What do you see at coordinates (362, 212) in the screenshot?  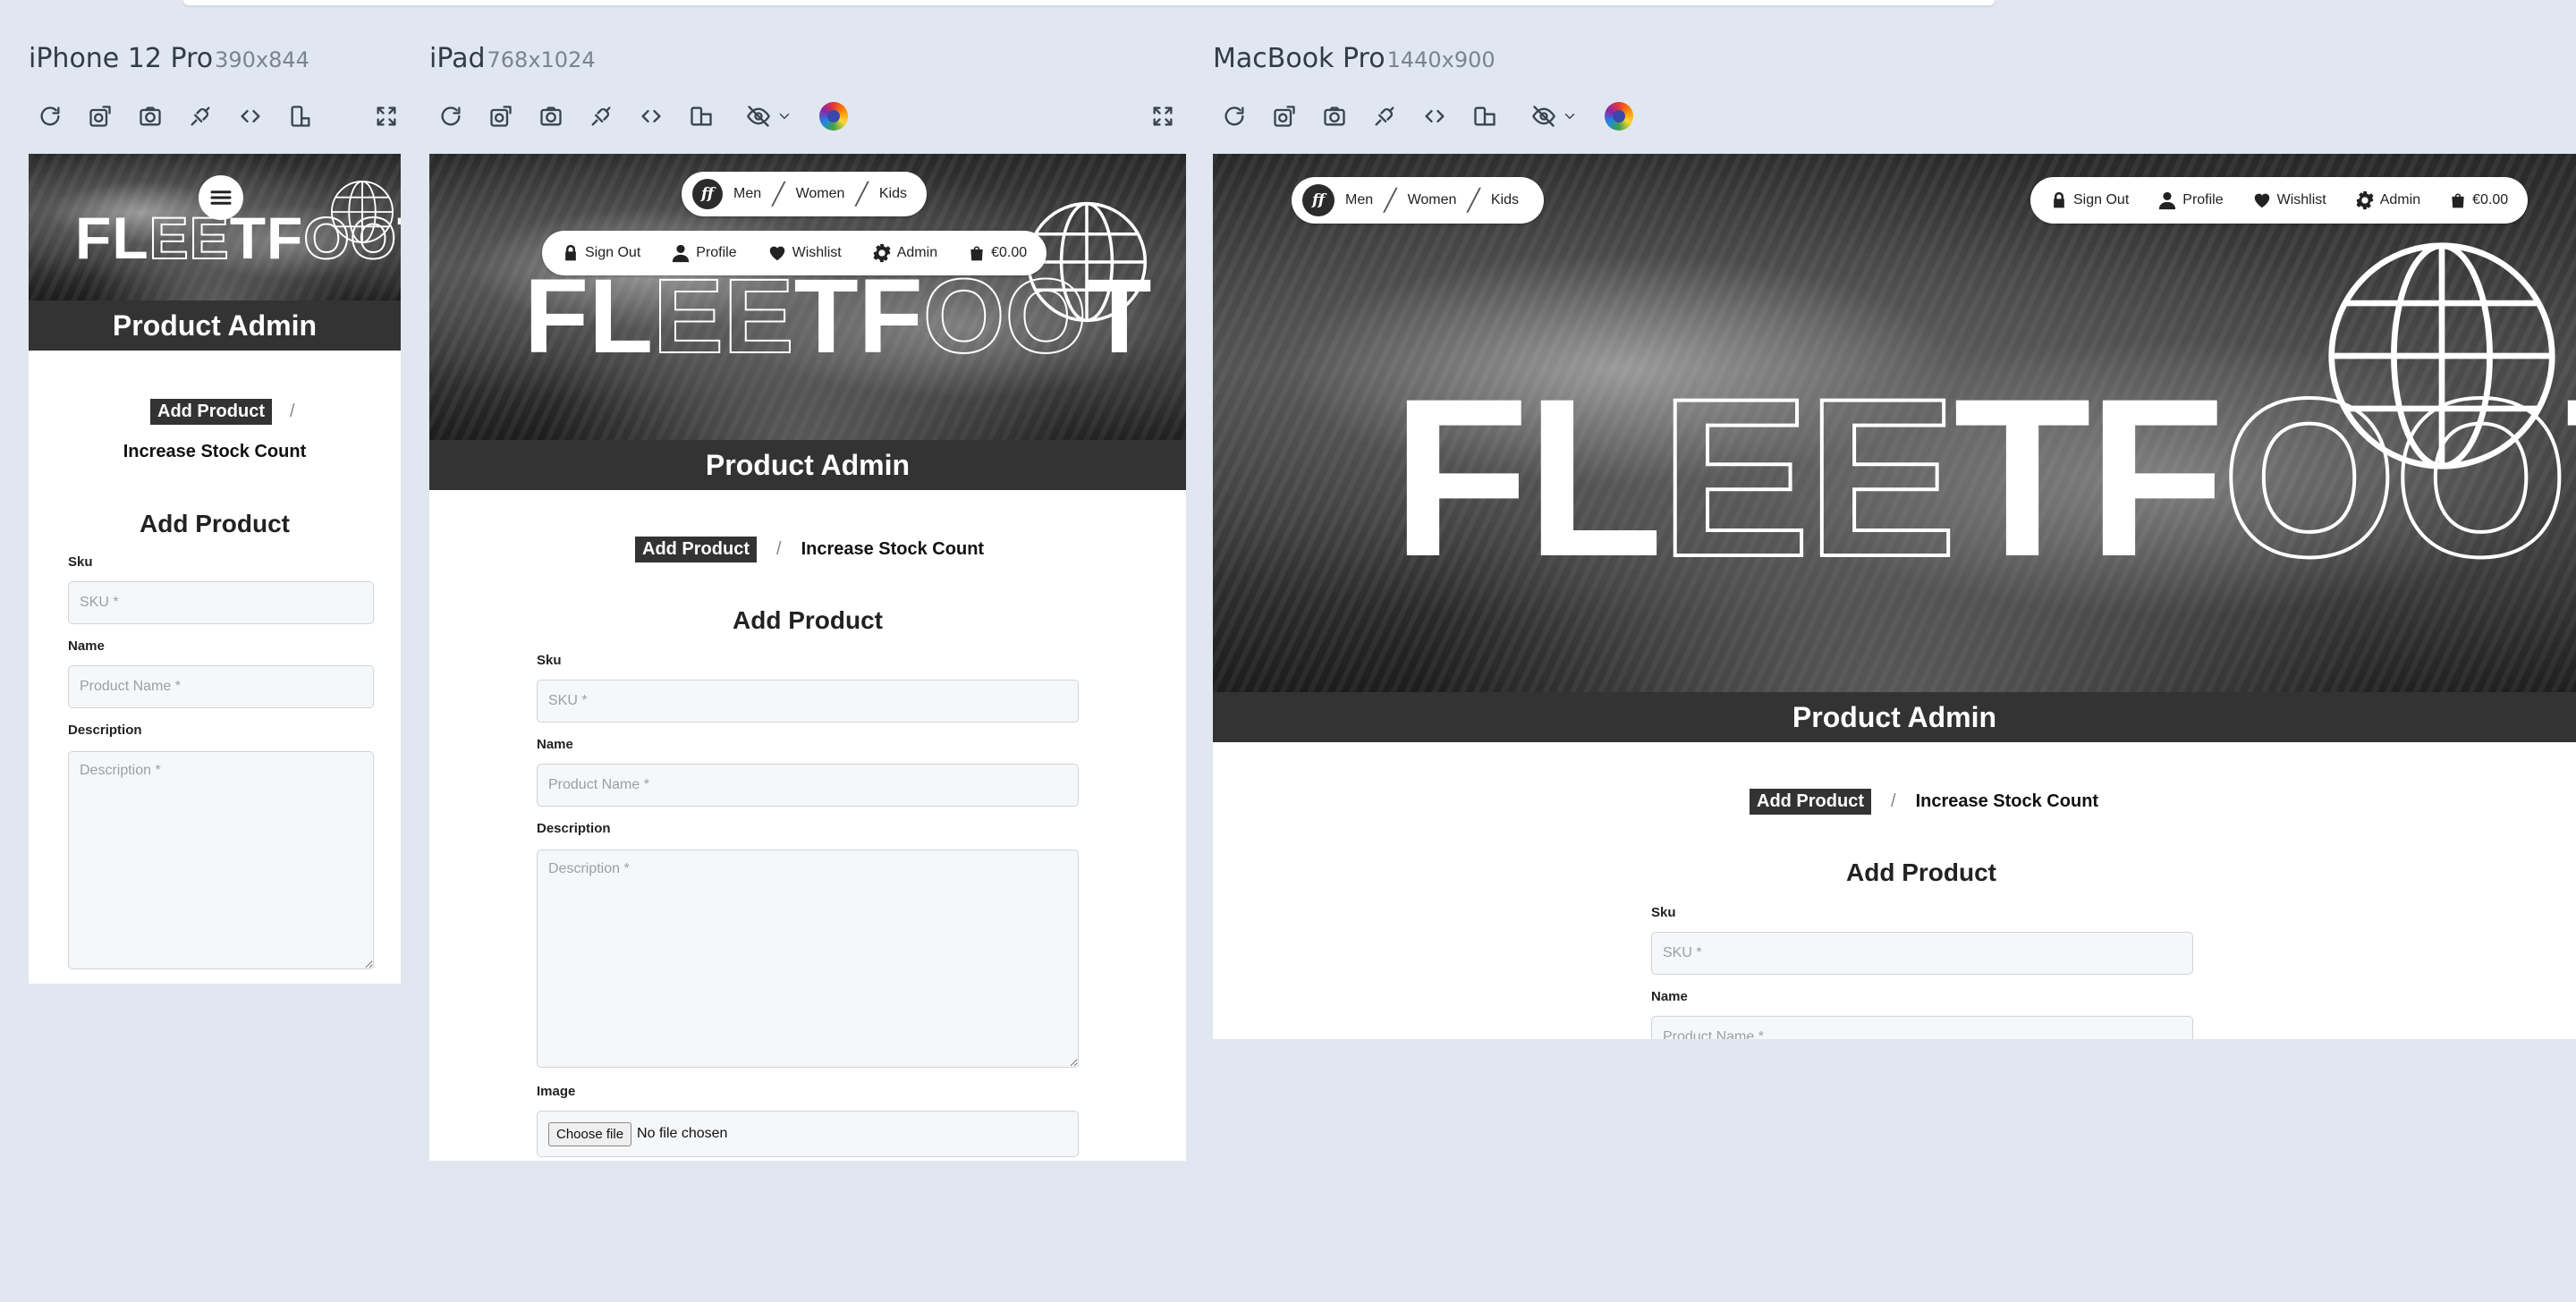 I see `globe-icon` at bounding box center [362, 212].